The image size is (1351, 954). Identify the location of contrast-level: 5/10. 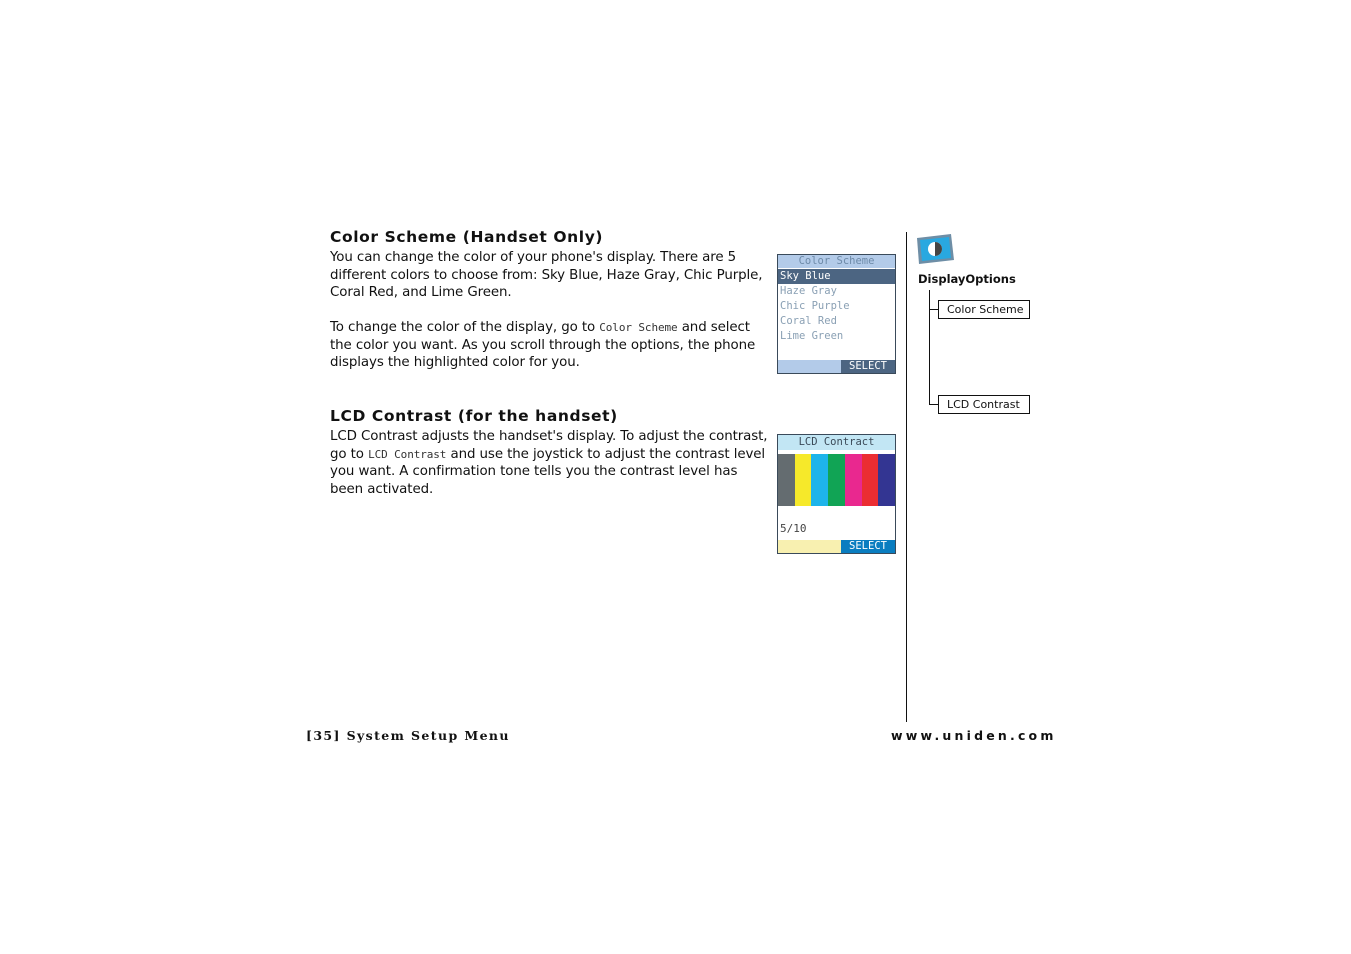
(793, 528).